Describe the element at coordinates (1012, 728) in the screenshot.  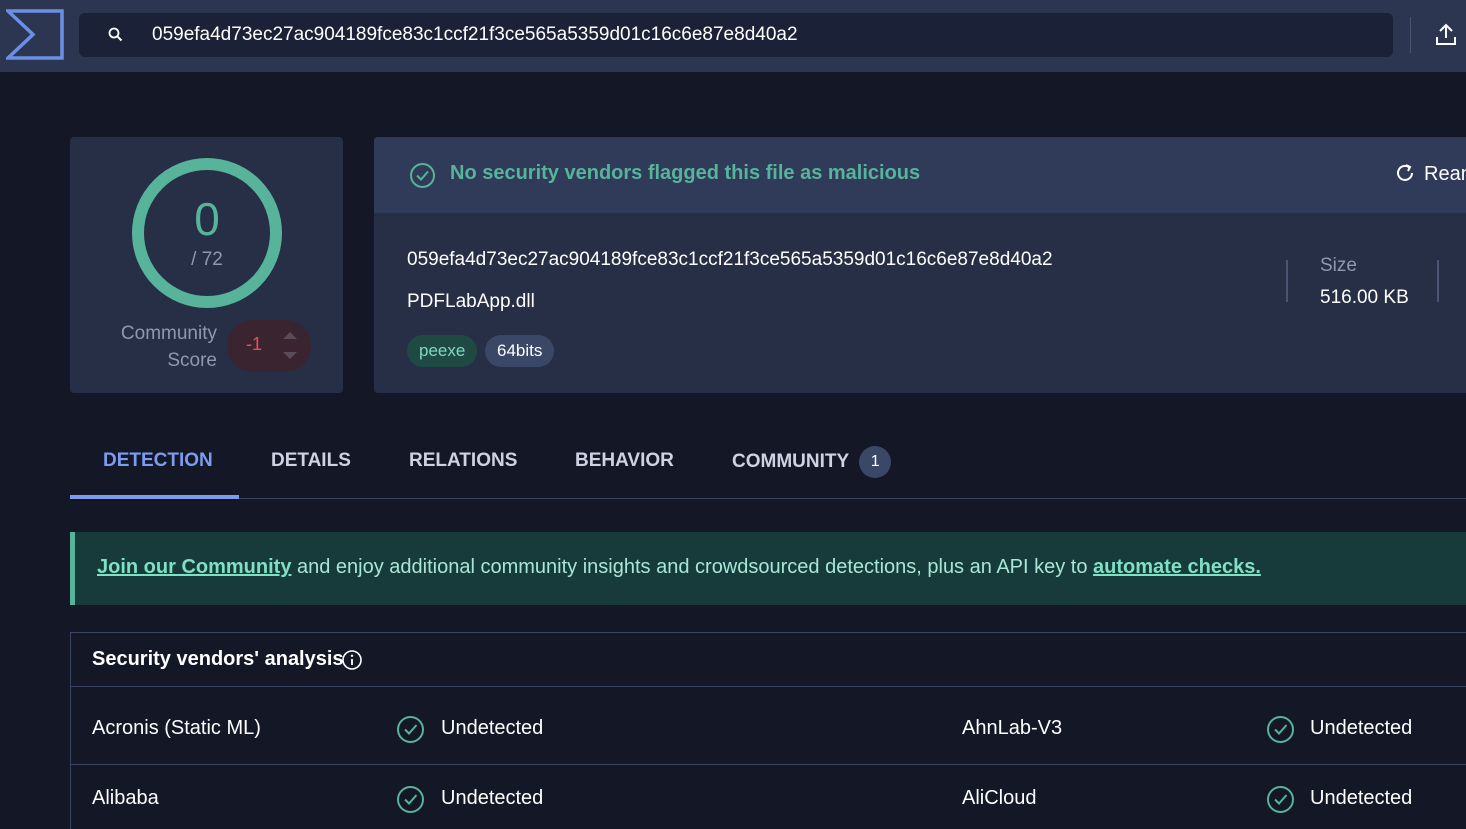
I see `vendor-name: AhnLab-V3` at that location.